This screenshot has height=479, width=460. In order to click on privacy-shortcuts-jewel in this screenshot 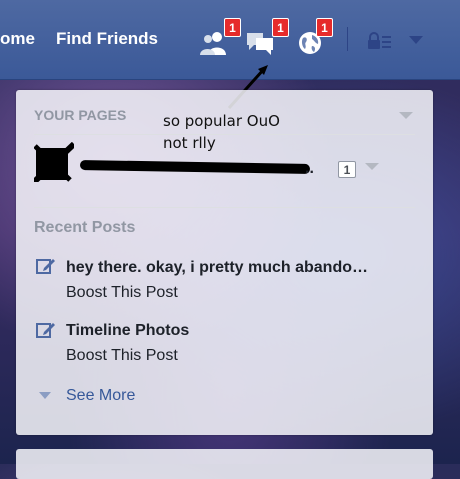, I will do `click(380, 41)`.